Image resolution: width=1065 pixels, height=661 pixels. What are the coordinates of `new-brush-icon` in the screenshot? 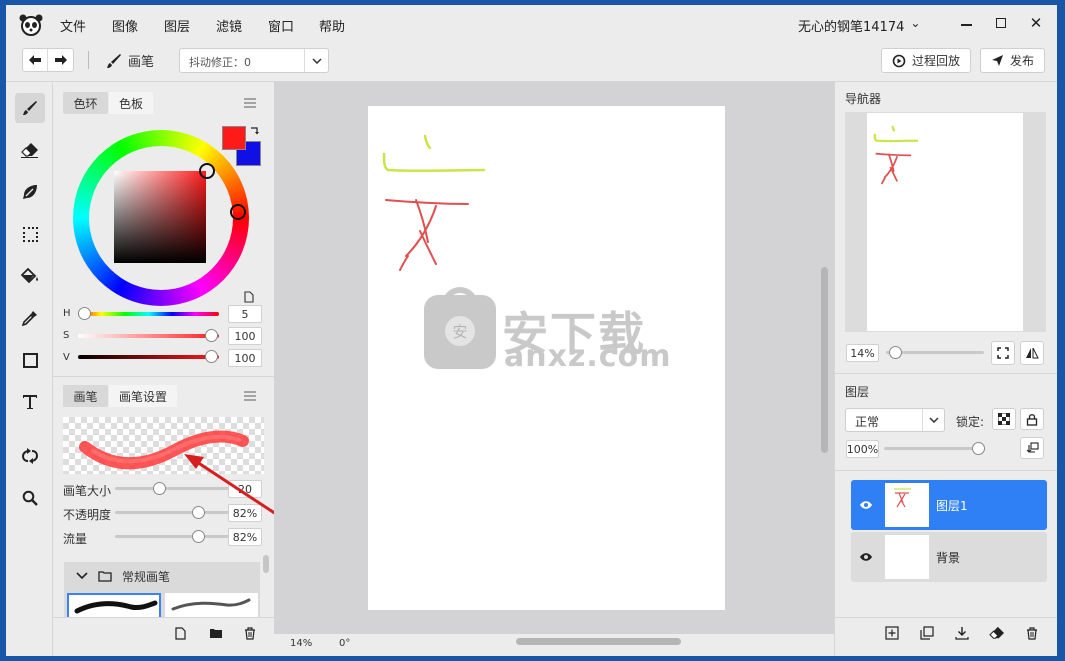 It's located at (180, 633).